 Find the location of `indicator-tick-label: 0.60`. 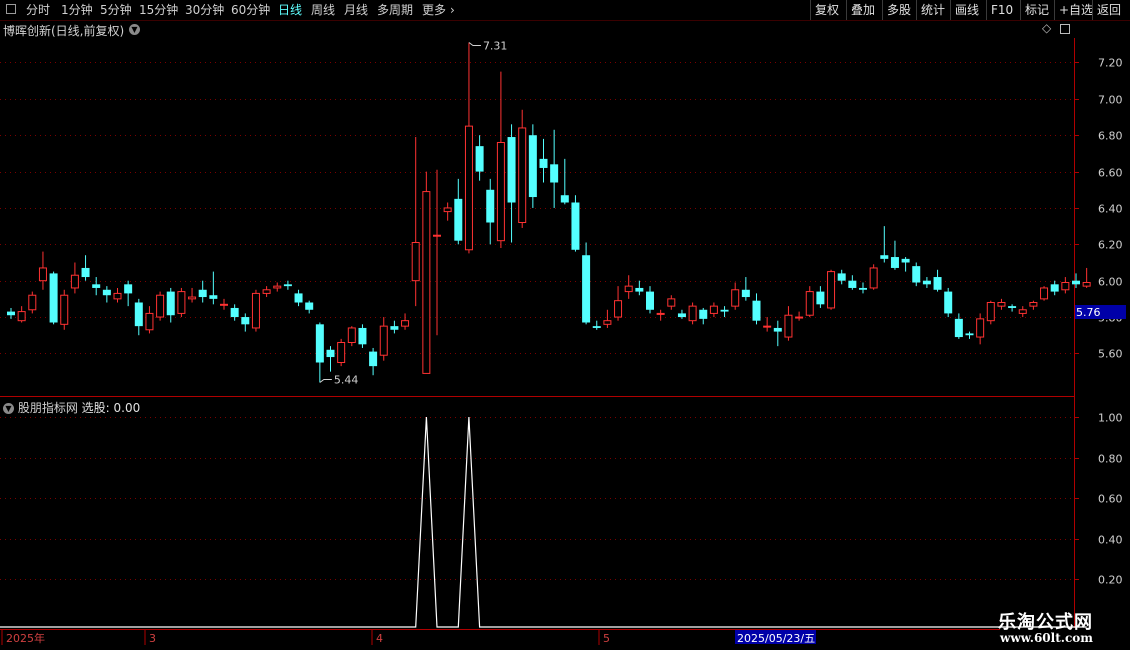

indicator-tick-label: 0.60 is located at coordinates (1110, 499).